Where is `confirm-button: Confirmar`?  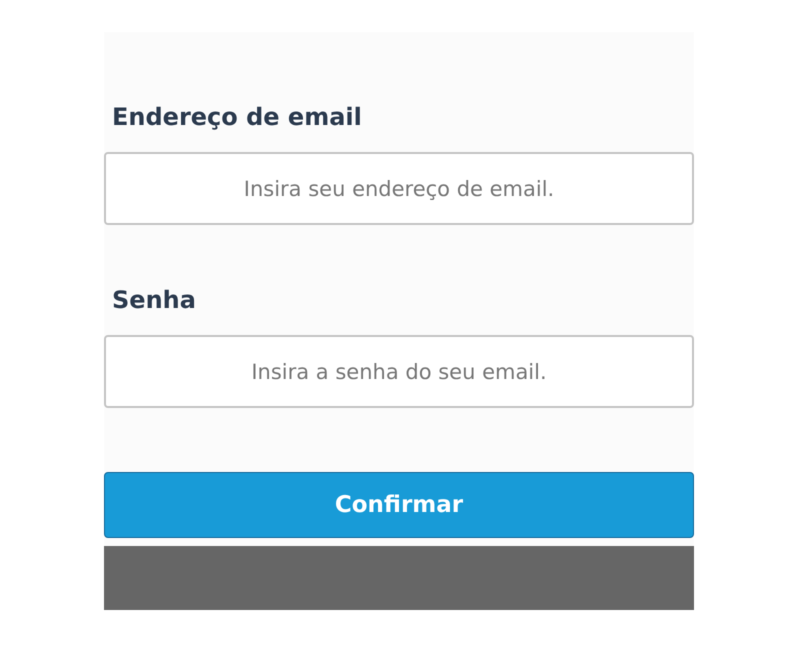
confirm-button: Confirmar is located at coordinates (399, 505).